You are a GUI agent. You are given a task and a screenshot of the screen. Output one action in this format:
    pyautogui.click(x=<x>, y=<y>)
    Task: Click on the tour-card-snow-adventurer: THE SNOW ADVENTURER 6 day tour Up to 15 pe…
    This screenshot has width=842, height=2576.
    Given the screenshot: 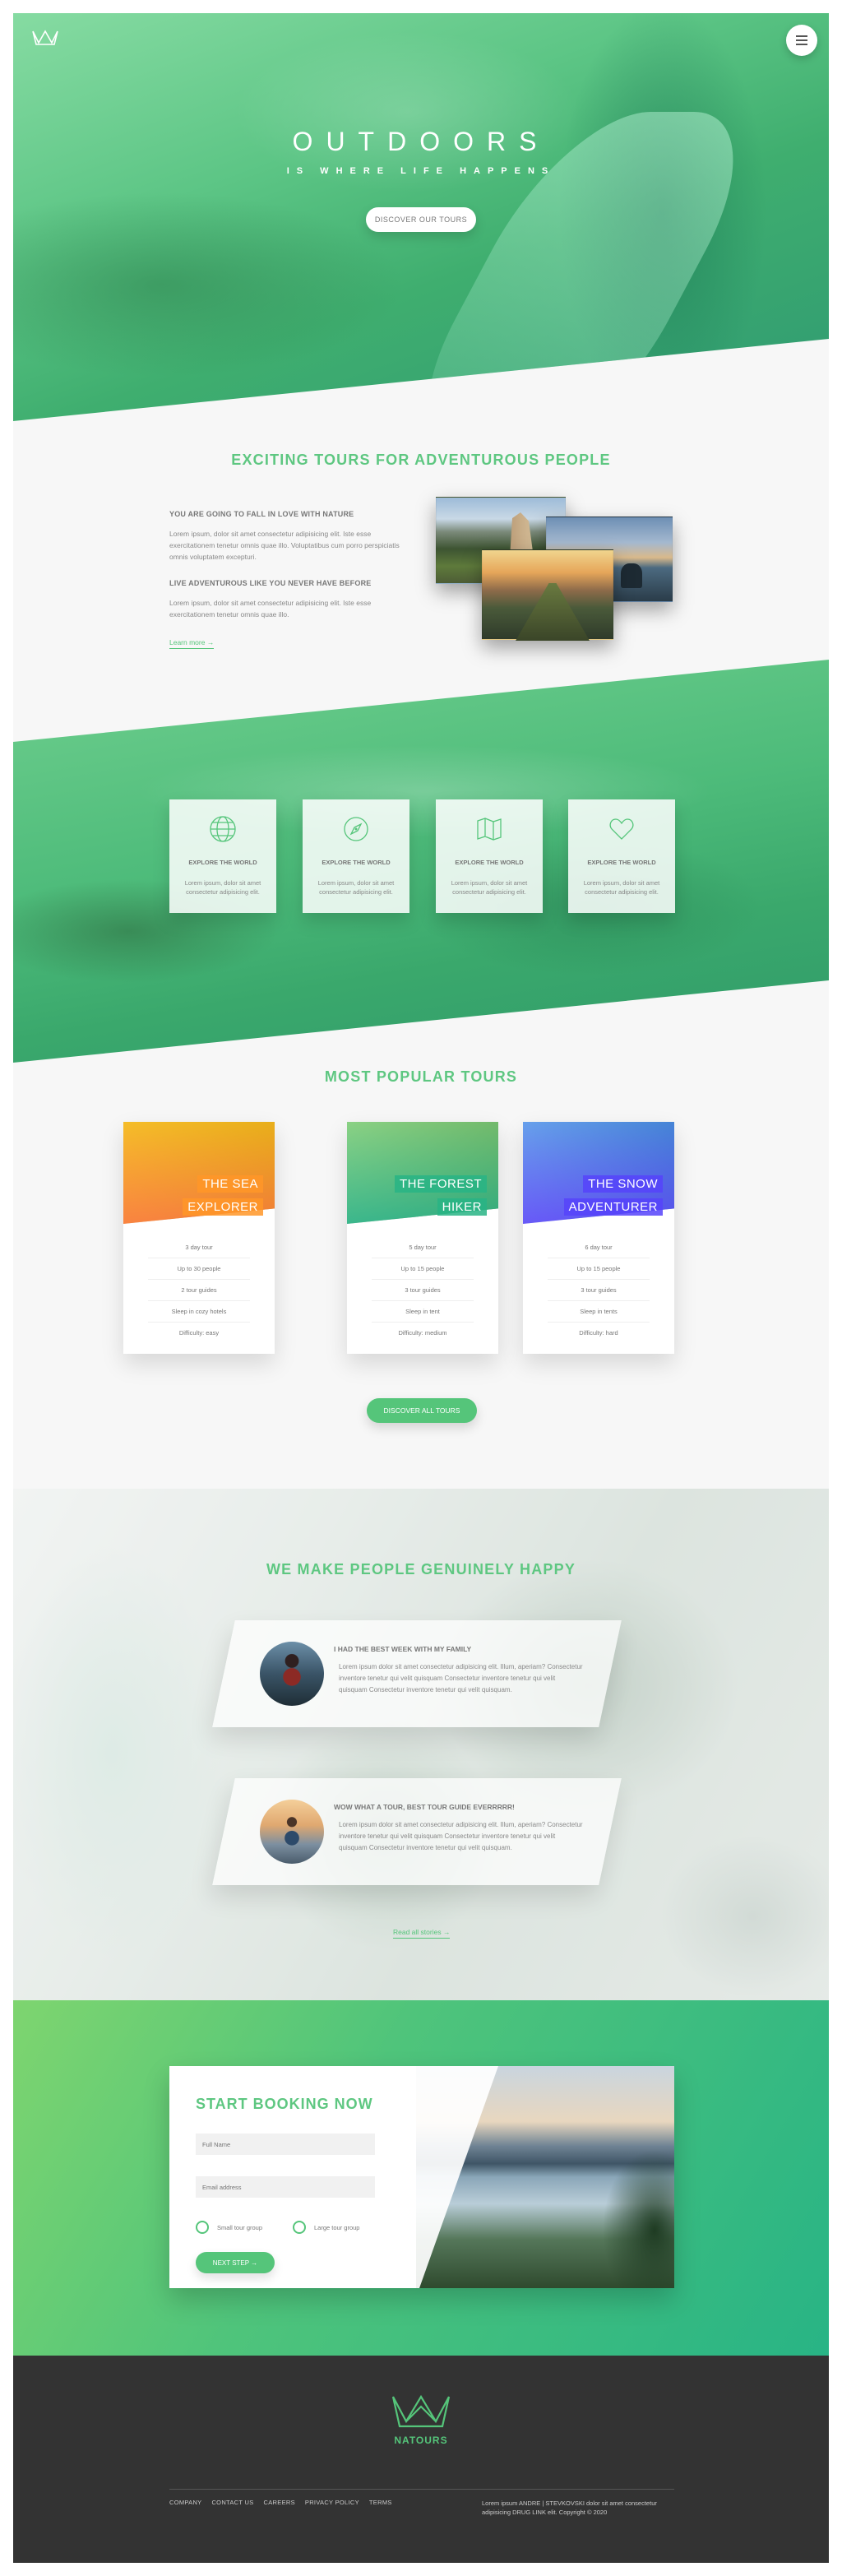 What is the action you would take?
    pyautogui.click(x=598, y=1238)
    